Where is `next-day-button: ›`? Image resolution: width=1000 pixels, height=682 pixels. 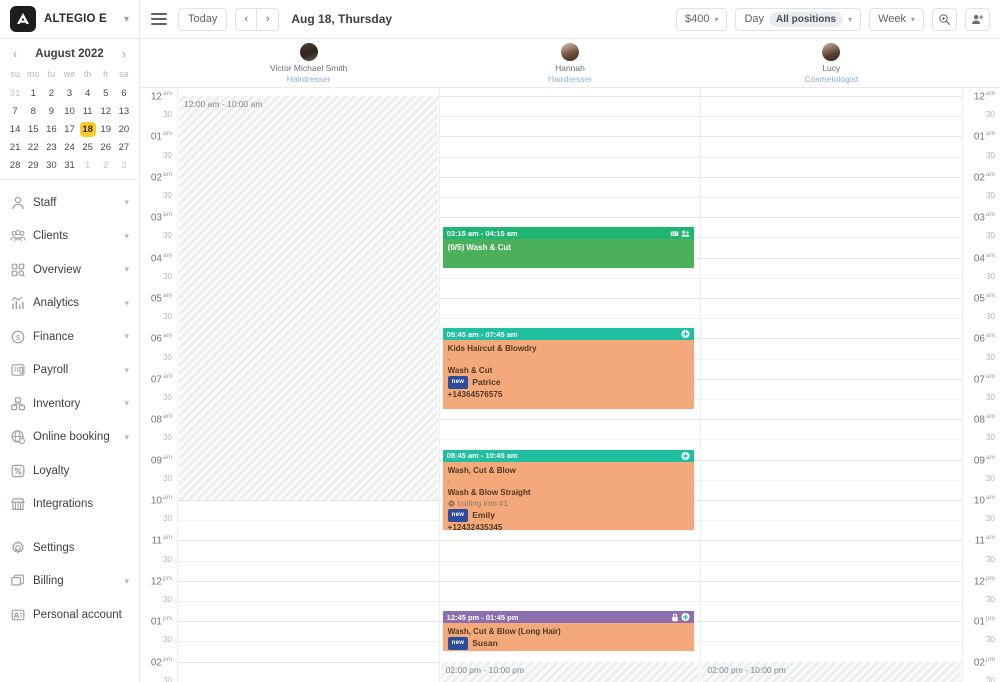
next-day-button: › is located at coordinates (268, 19).